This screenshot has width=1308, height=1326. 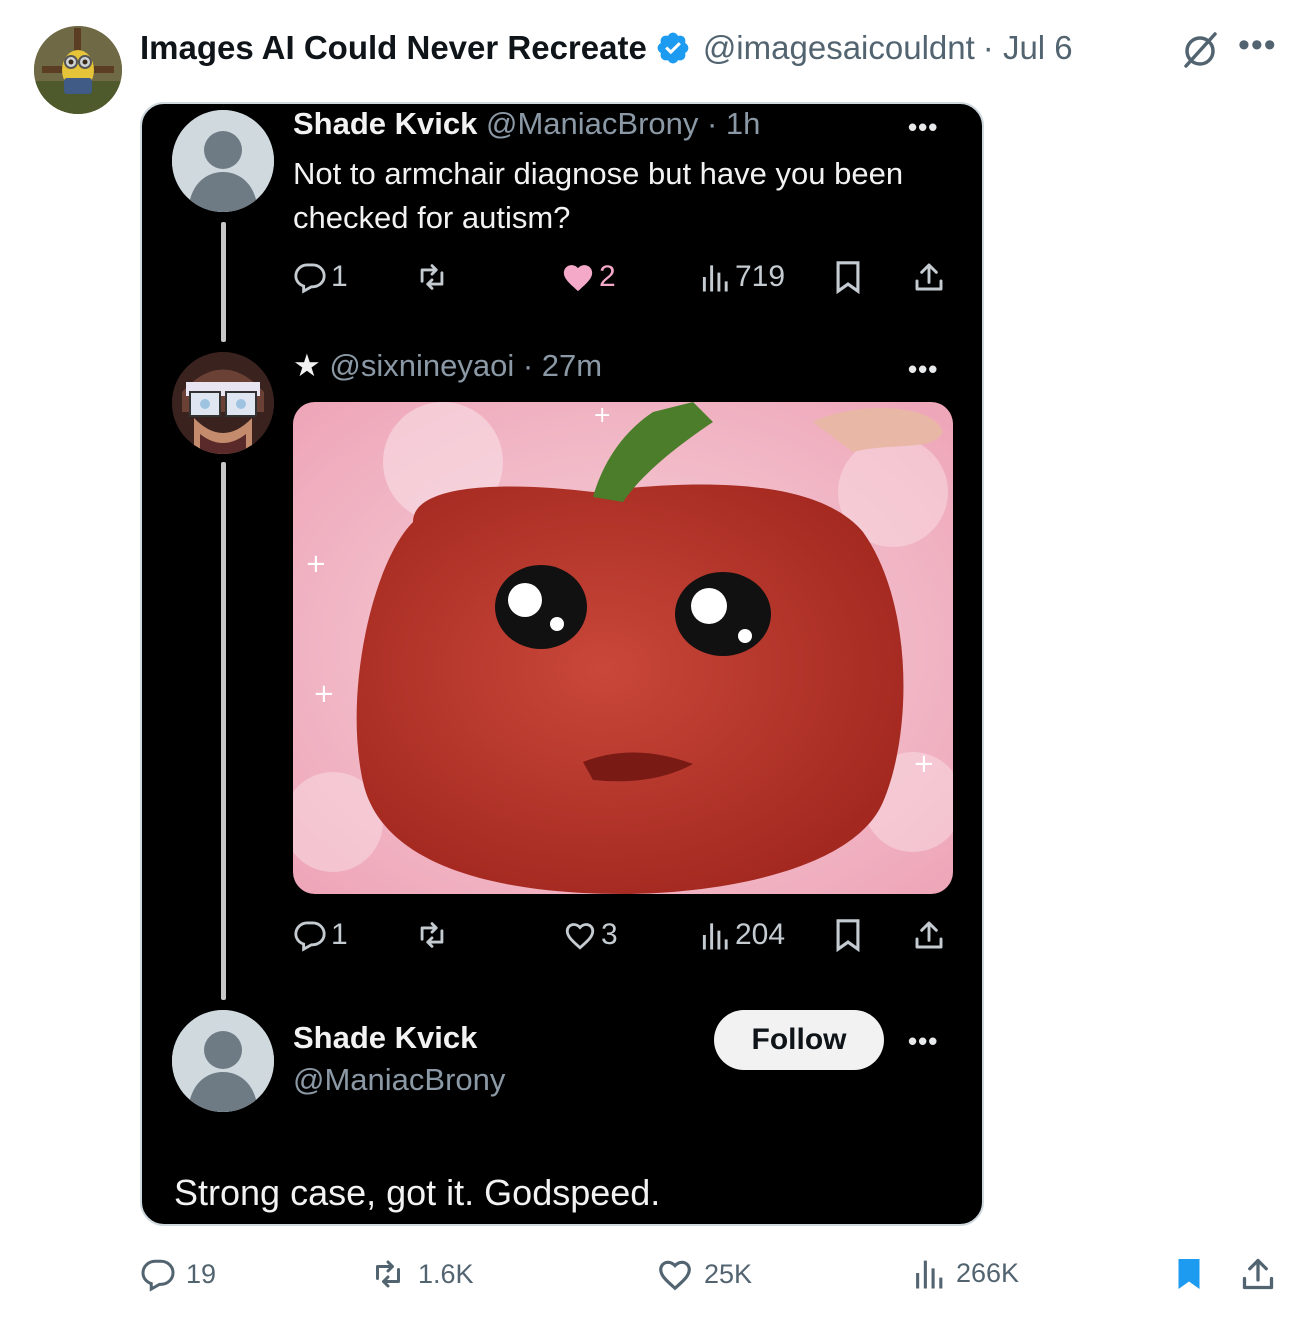 What do you see at coordinates (760, 276) in the screenshot?
I see `reply1-view-count: 719` at bounding box center [760, 276].